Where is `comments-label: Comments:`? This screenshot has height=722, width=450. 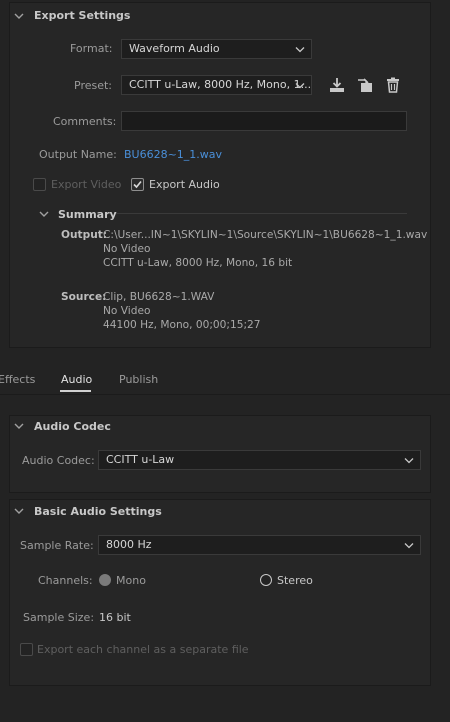 comments-label: Comments: is located at coordinates (85, 121).